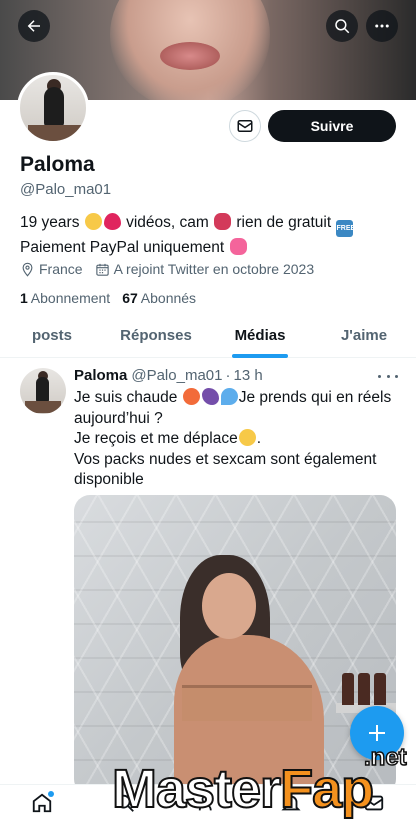 The height and width of the screenshot is (820, 416). I want to click on message-button, so click(245, 126).